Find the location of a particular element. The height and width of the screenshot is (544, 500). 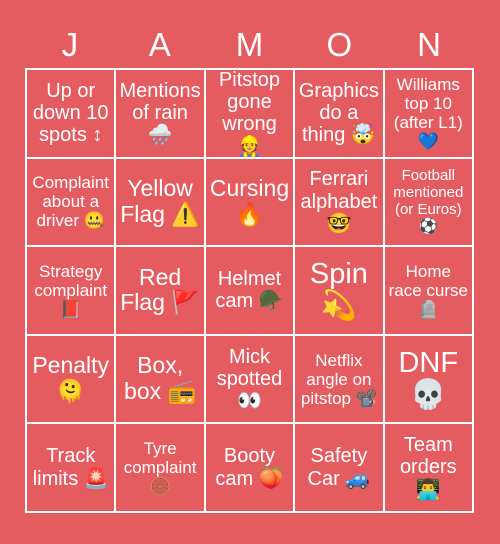

header-letter-0: J is located at coordinates (70, 44).